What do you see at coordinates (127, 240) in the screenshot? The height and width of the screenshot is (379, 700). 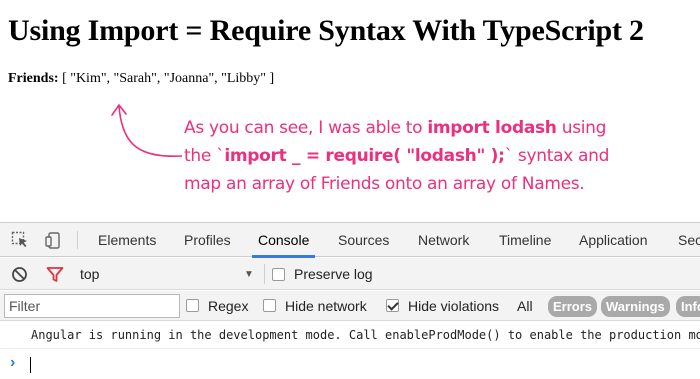 I see `tab-elements: Elements` at bounding box center [127, 240].